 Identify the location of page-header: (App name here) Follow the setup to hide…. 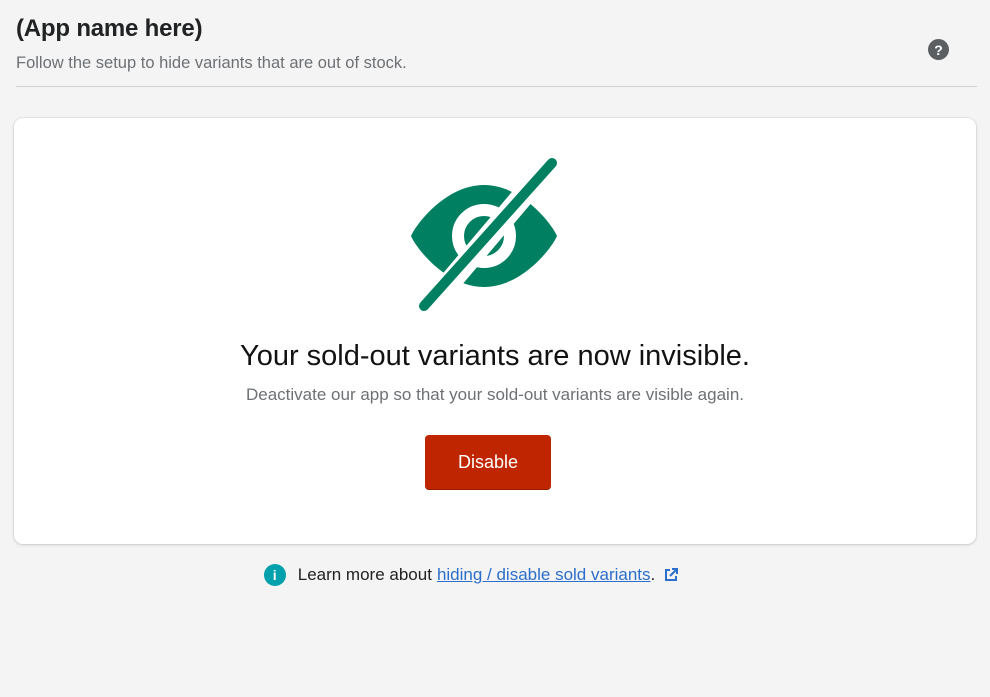
(496, 50).